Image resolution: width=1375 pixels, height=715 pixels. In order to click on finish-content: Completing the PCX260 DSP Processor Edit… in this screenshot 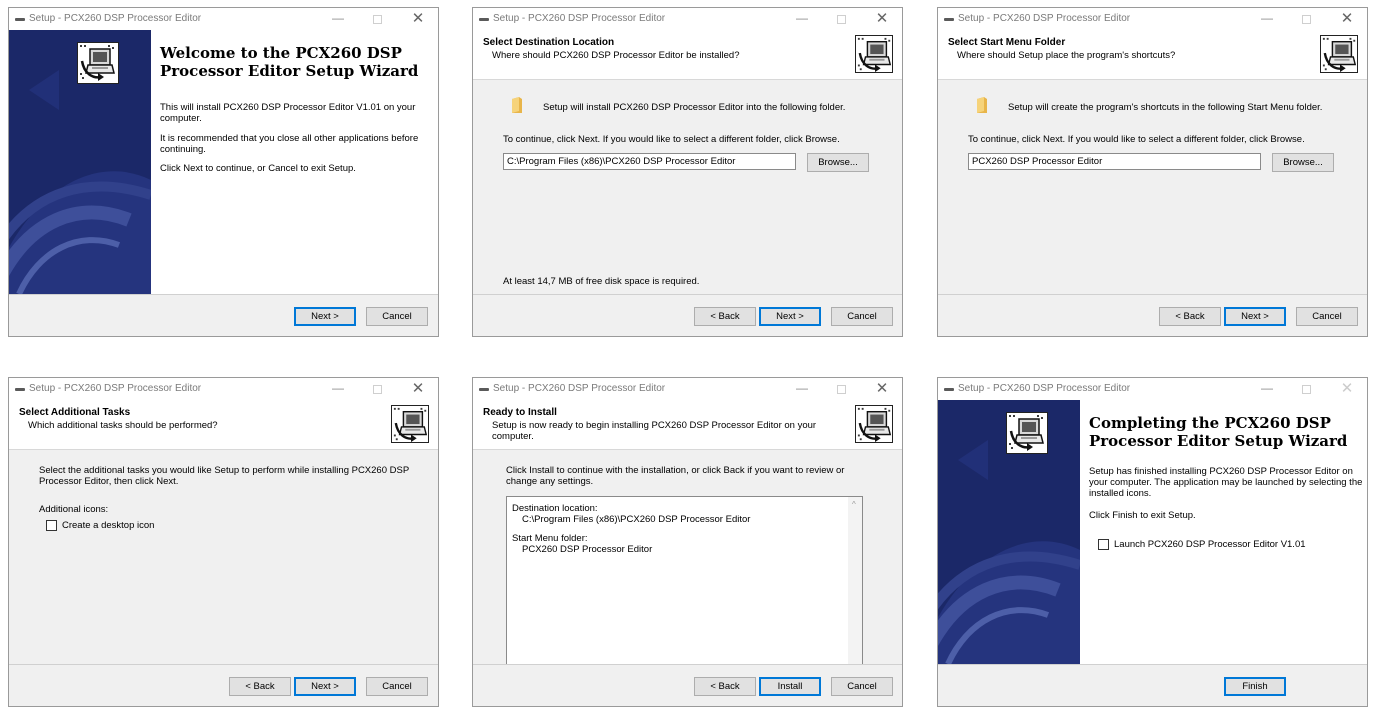, I will do `click(1223, 532)`.